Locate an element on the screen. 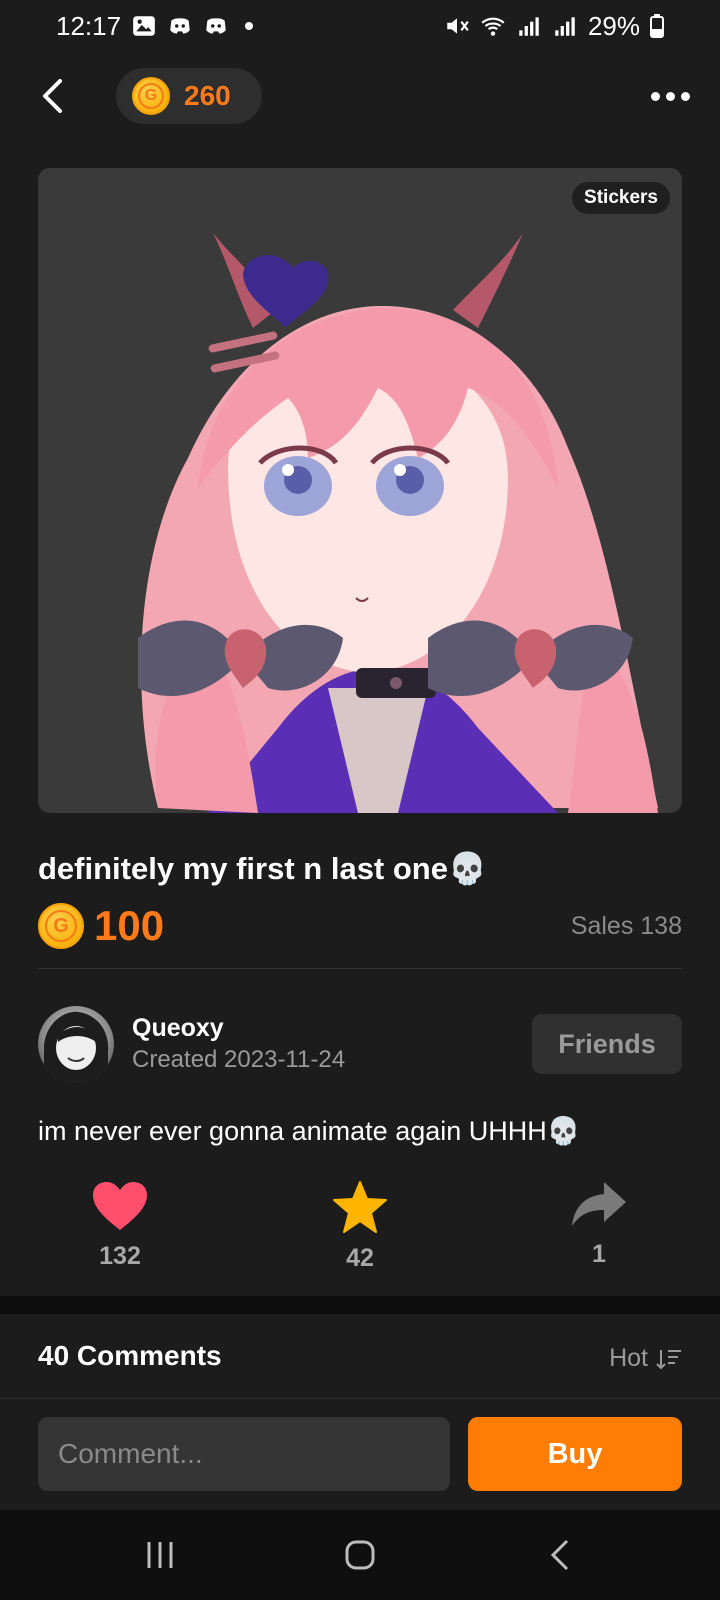 The width and height of the screenshot is (720, 1600). favorite-button: 42 is located at coordinates (360, 1226).